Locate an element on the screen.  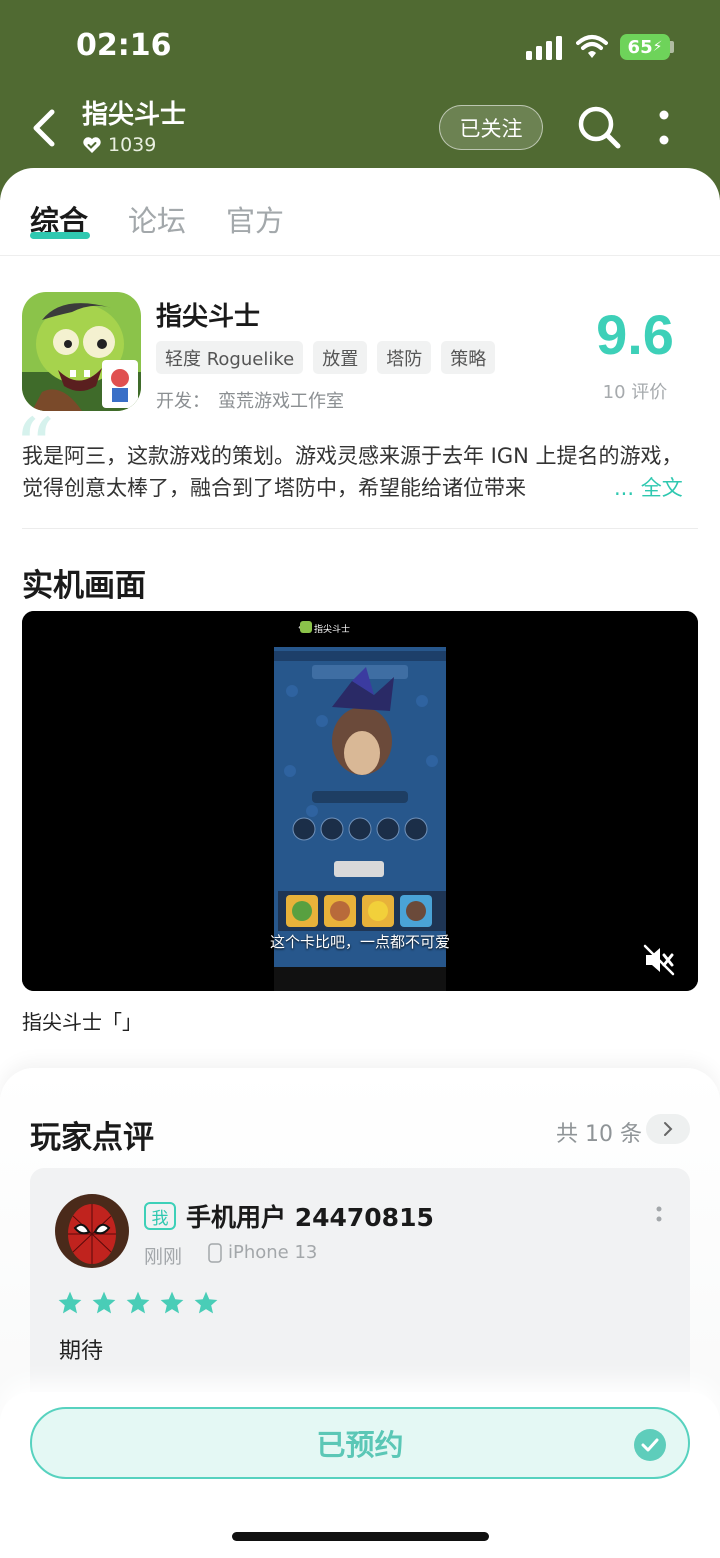
review-device-name: iPhone 13 is located at coordinates (273, 1252).